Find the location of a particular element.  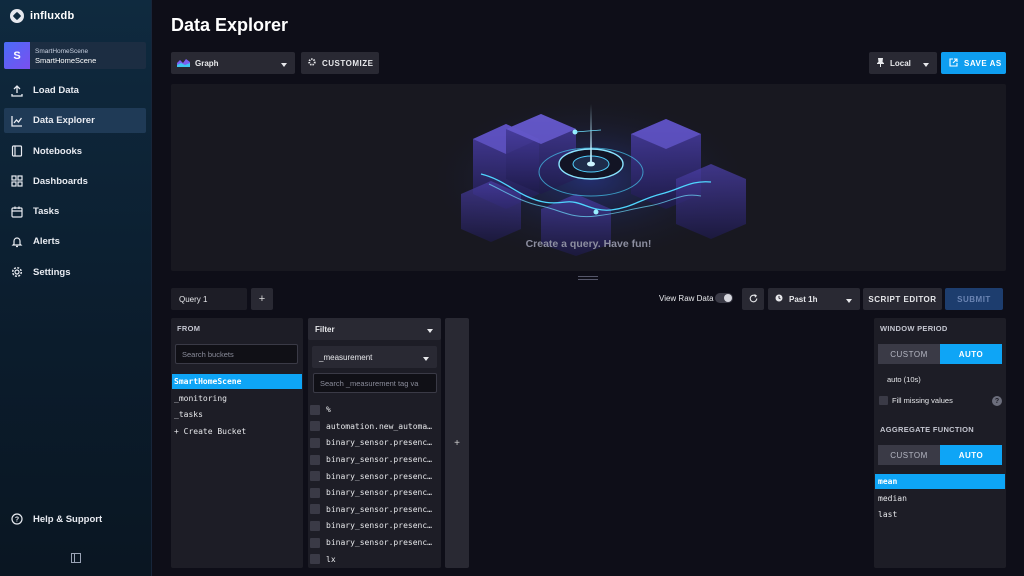

tag-key-label: _measurement is located at coordinates (346, 357).